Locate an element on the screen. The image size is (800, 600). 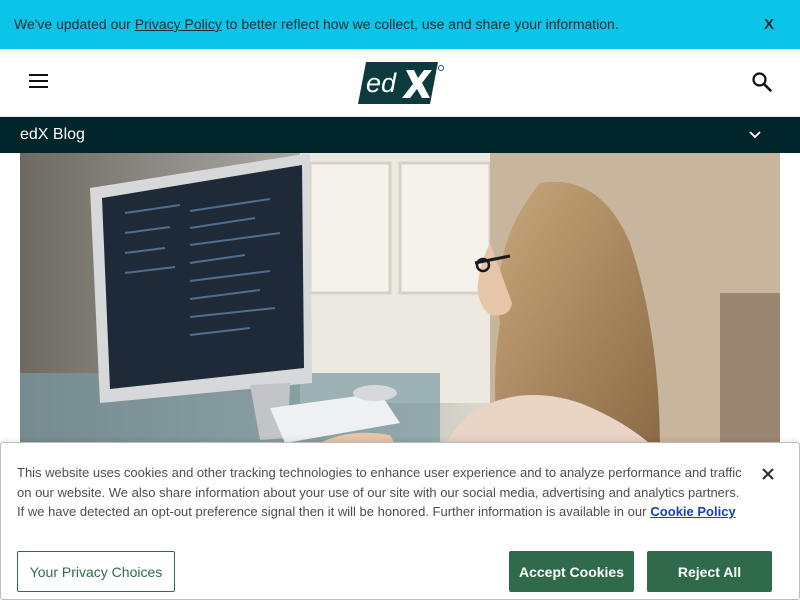
cookie-policy-link: Cookie Policy is located at coordinates (692, 511).